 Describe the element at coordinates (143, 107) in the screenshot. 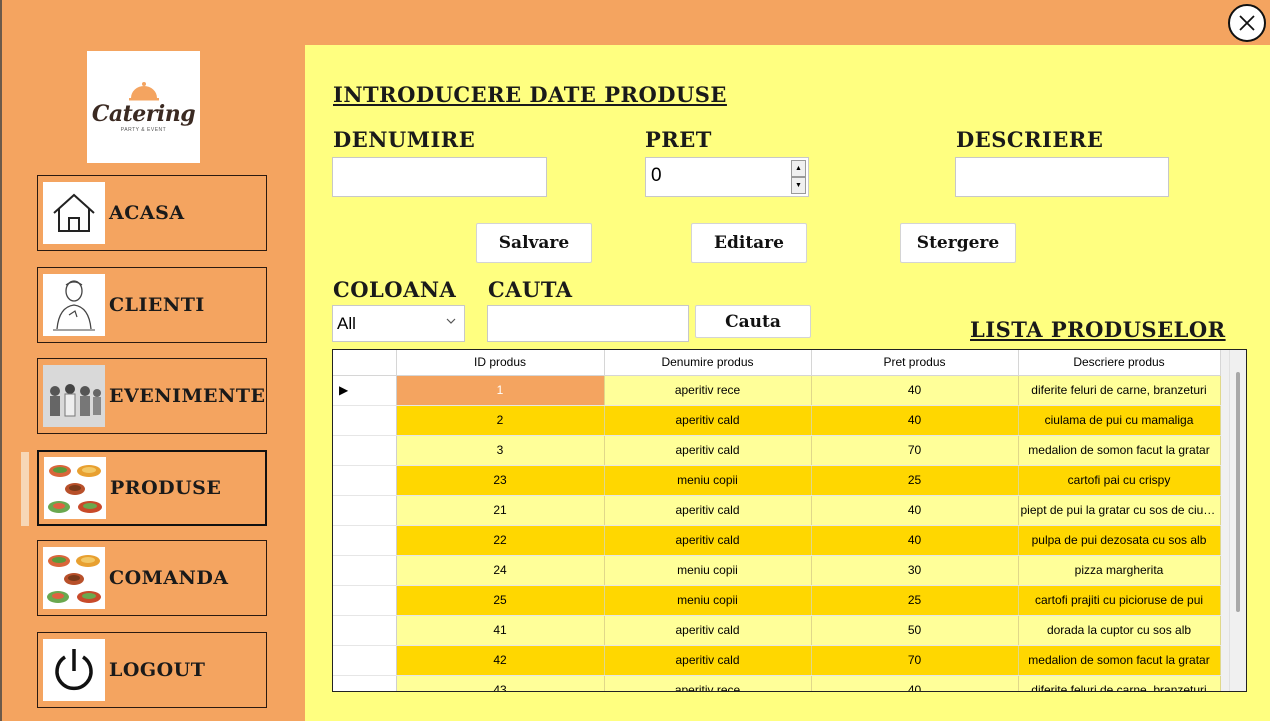

I see `catering-logo: Catering PARTY & EVENT` at that location.